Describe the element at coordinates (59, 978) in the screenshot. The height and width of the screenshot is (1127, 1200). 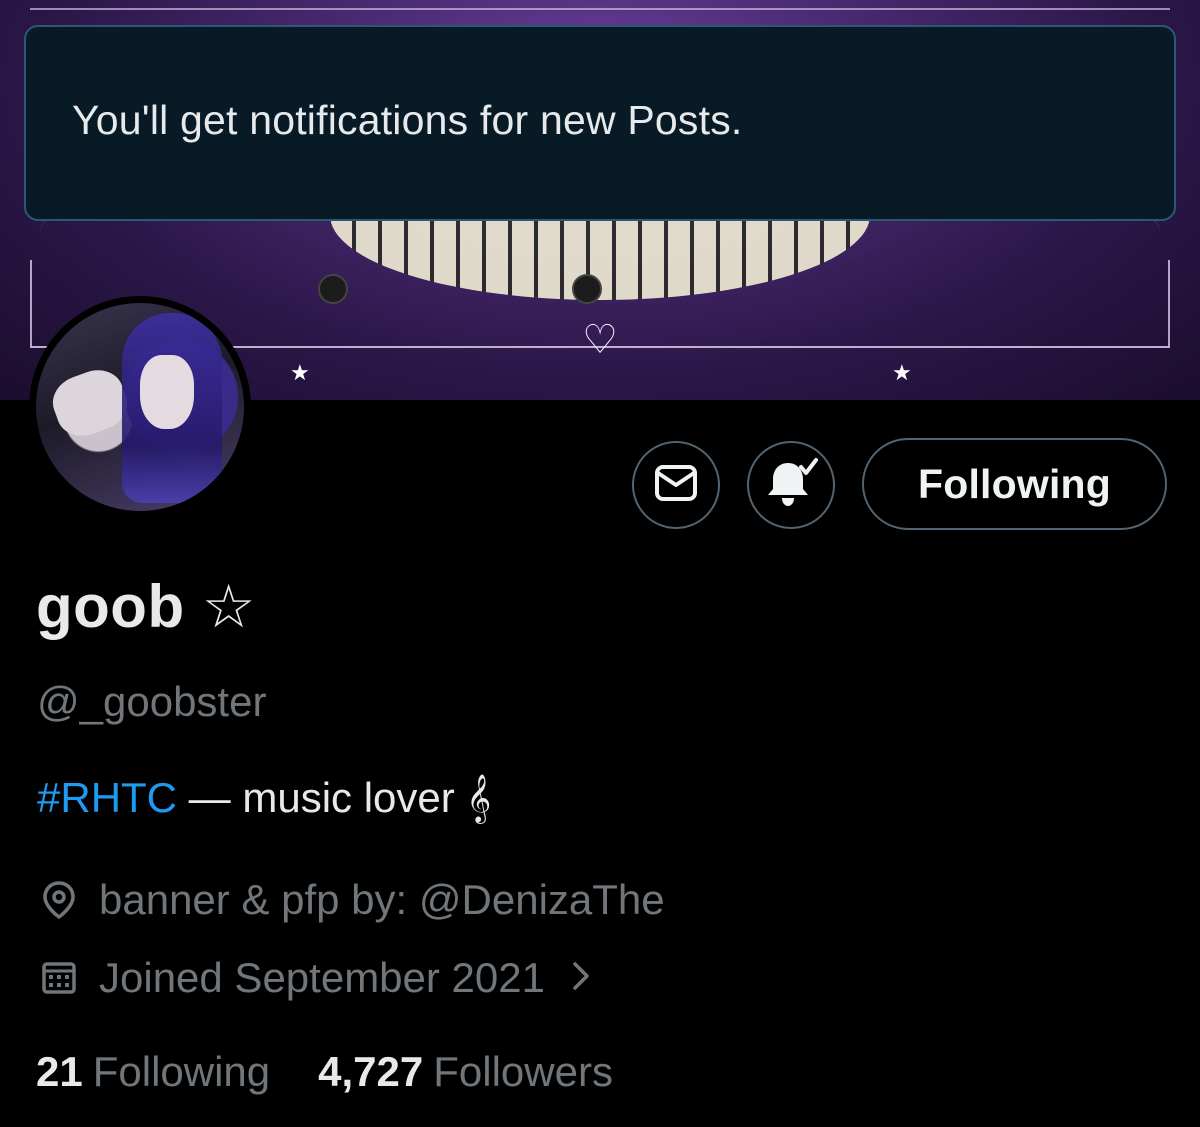
I see `calendar-icon` at that location.